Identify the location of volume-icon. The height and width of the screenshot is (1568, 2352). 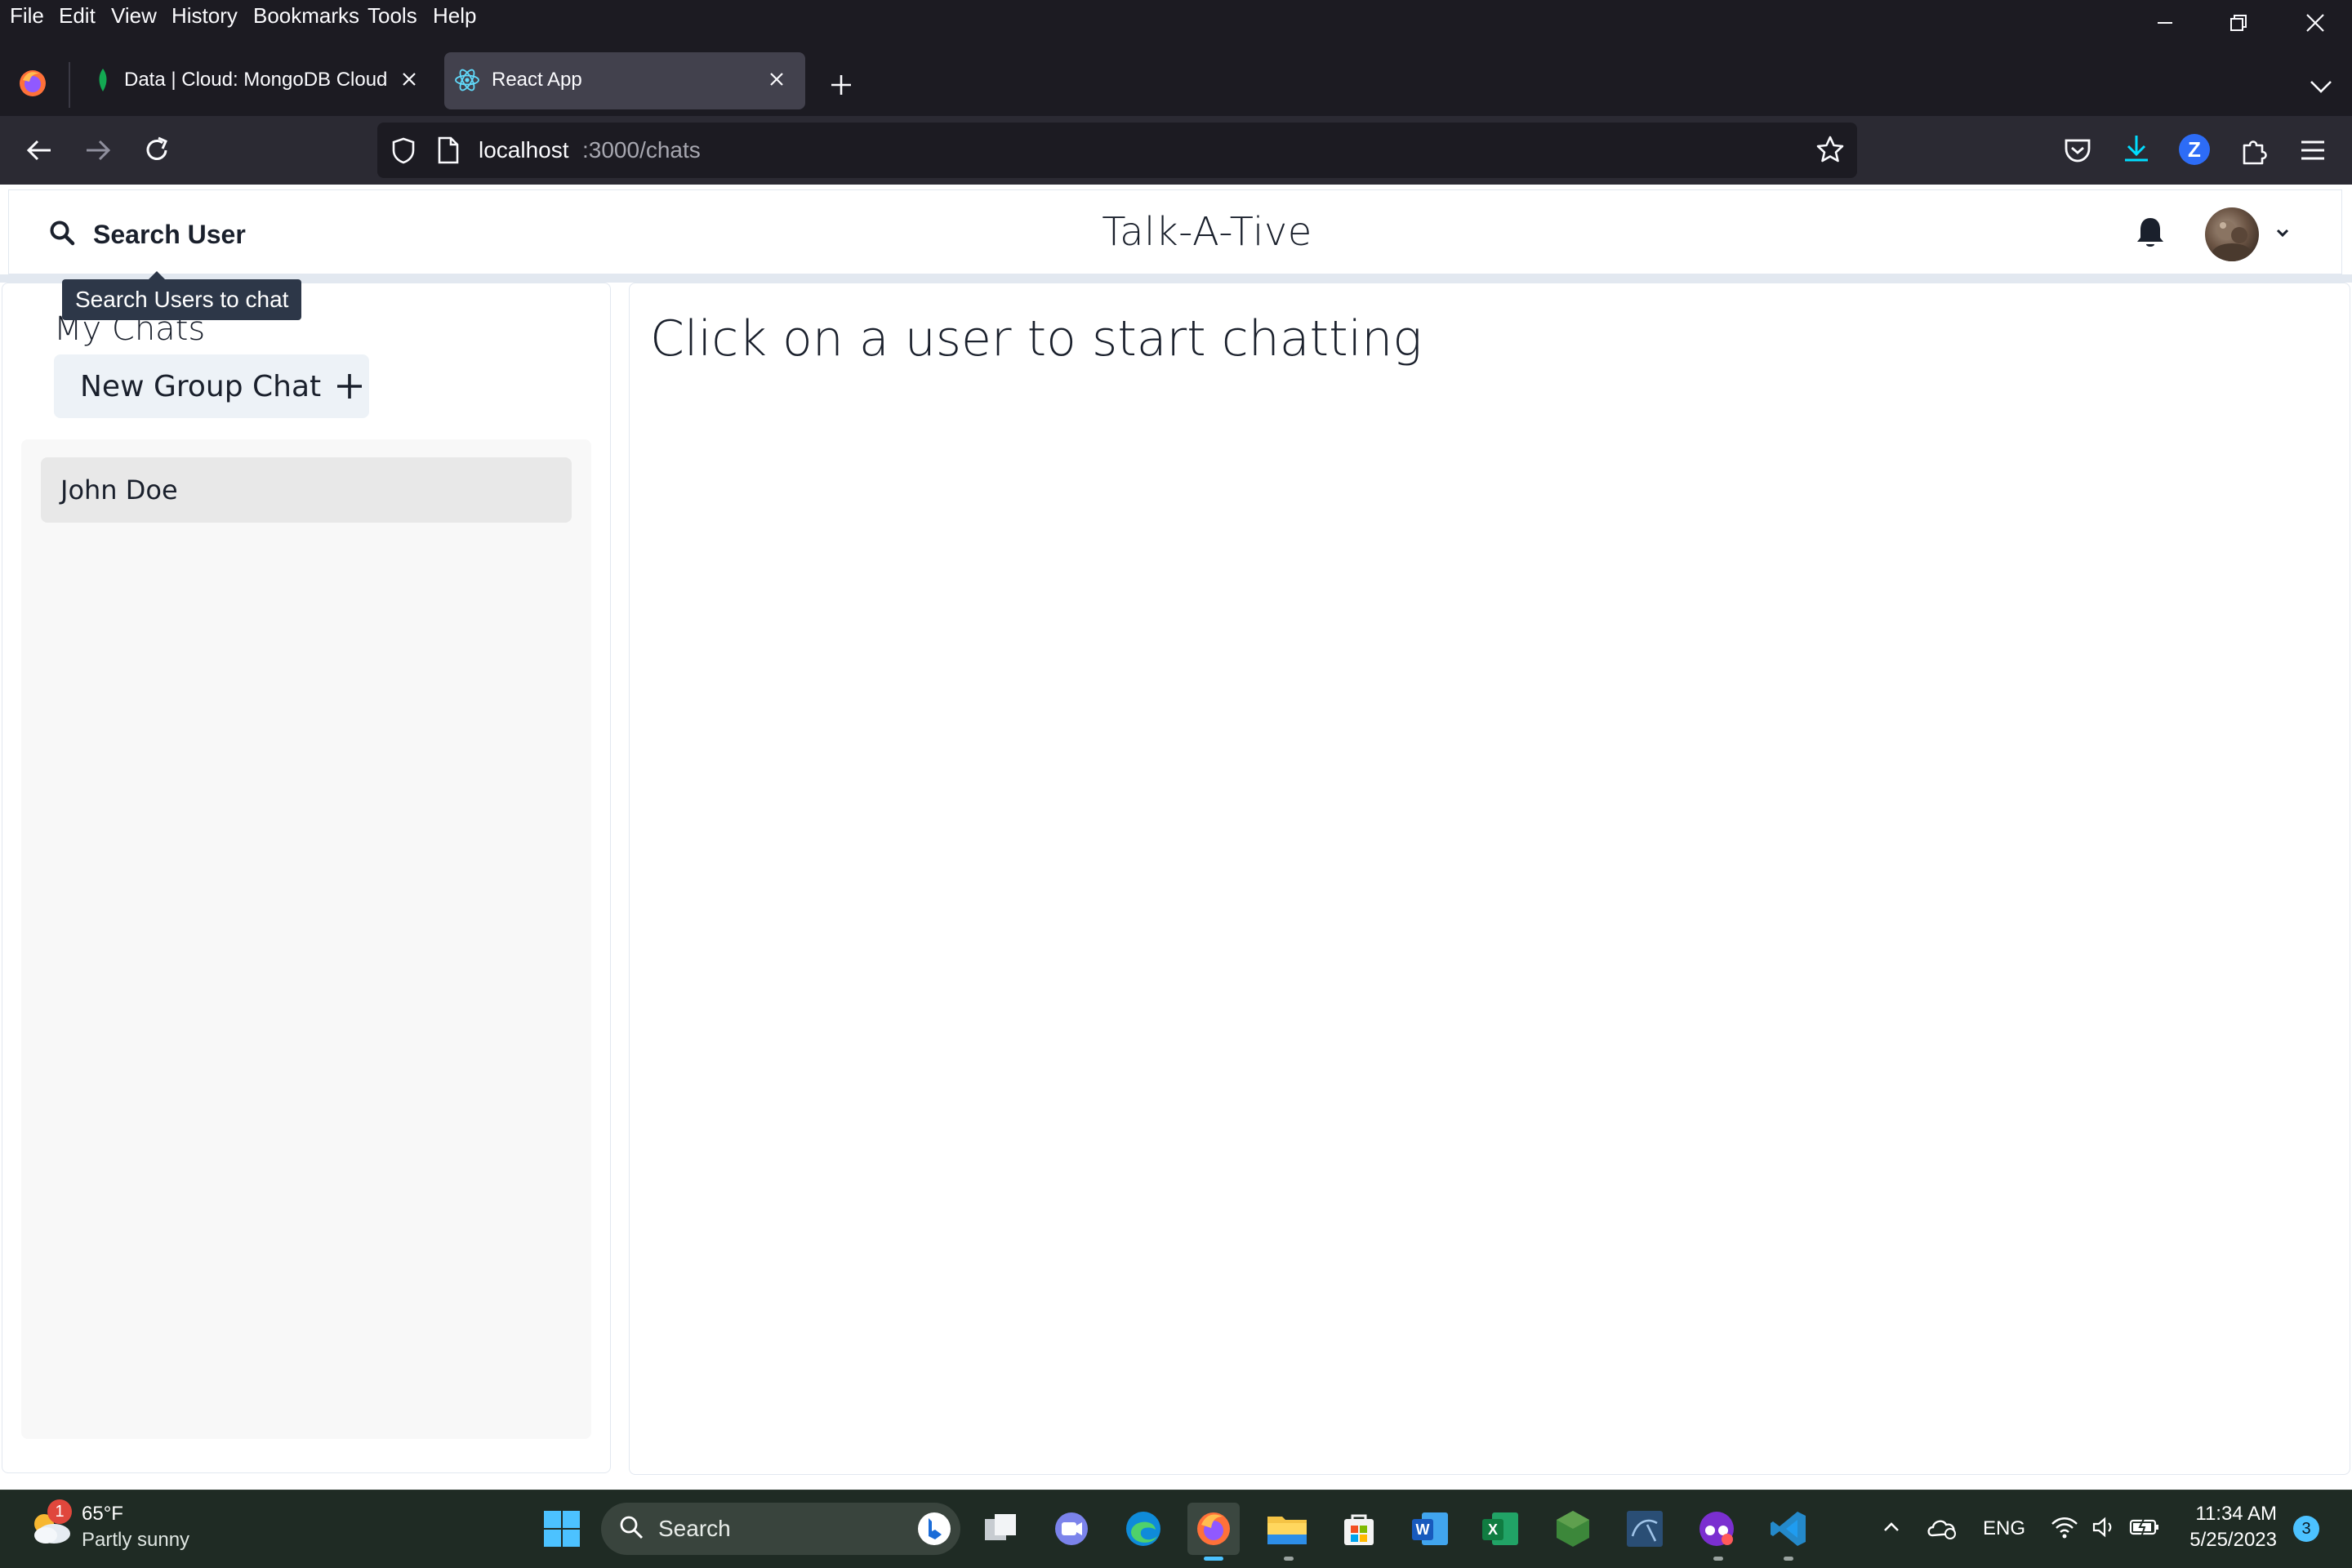
(2104, 1529).